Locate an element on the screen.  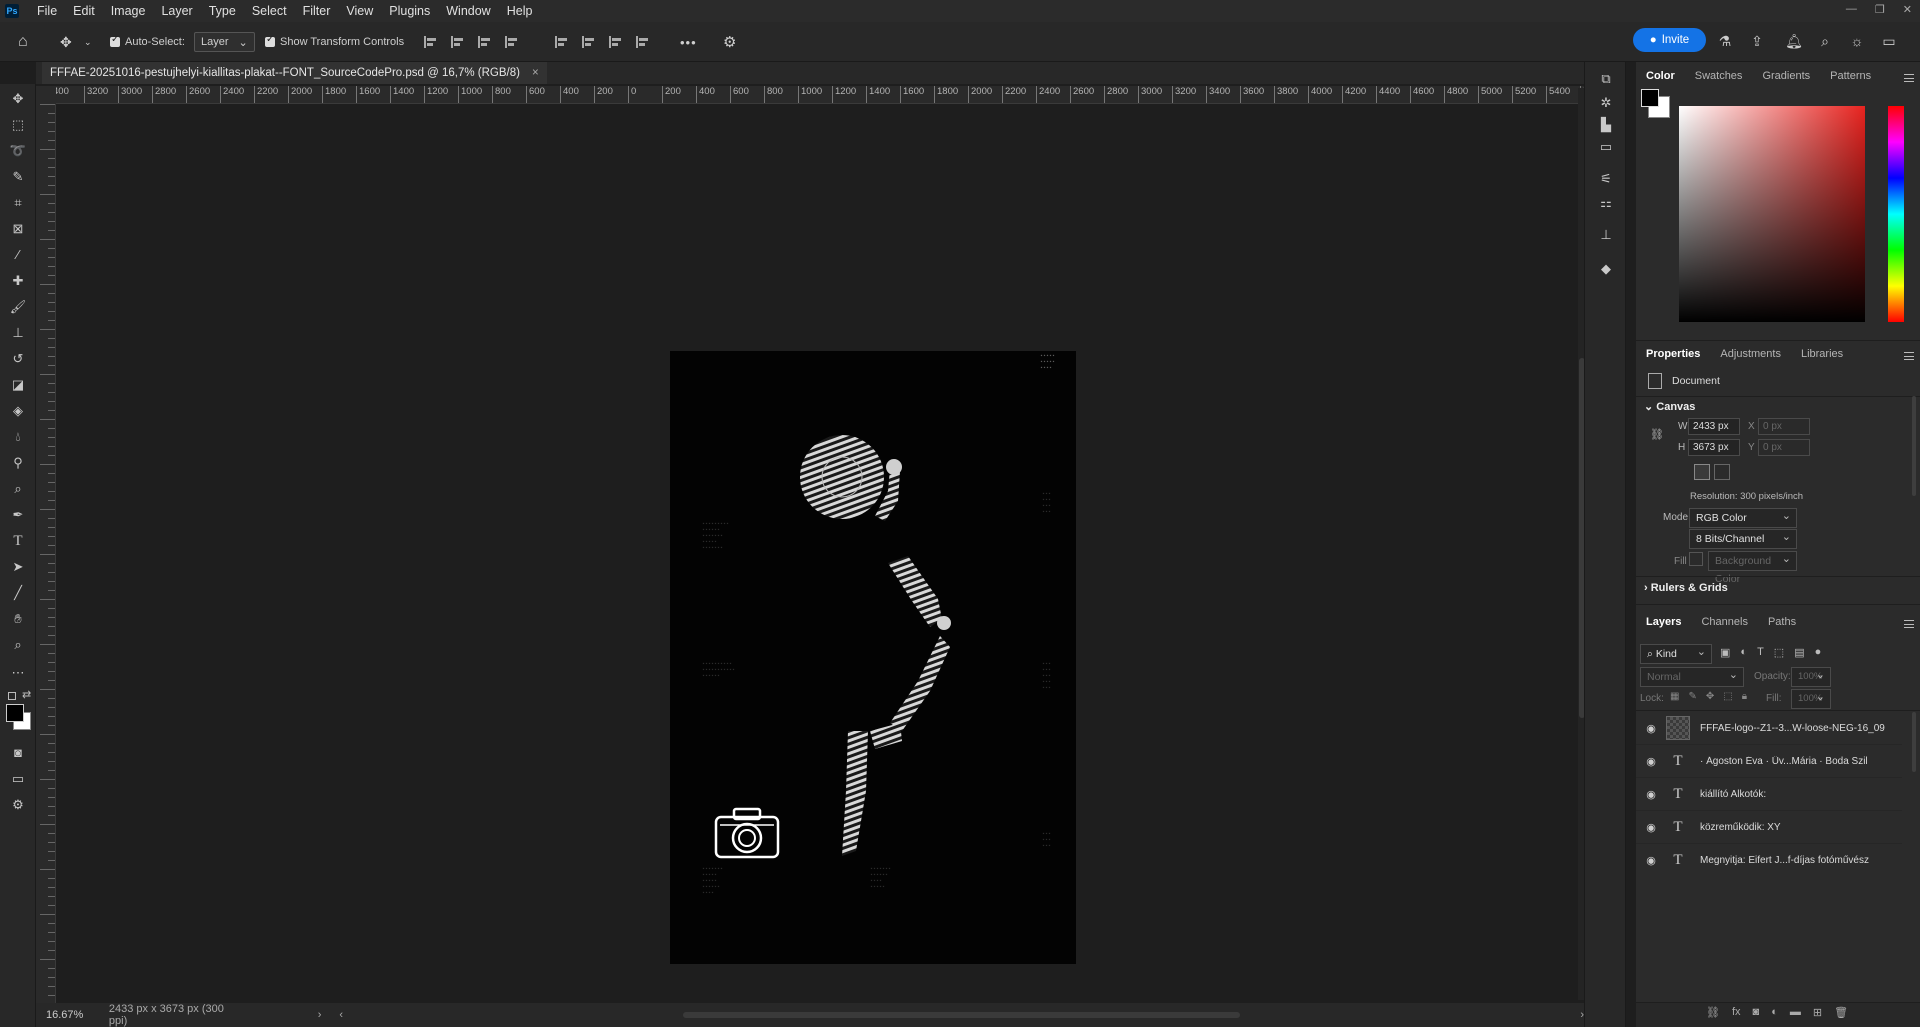
tab-gradients: Gradients is located at coordinates (1786, 76).